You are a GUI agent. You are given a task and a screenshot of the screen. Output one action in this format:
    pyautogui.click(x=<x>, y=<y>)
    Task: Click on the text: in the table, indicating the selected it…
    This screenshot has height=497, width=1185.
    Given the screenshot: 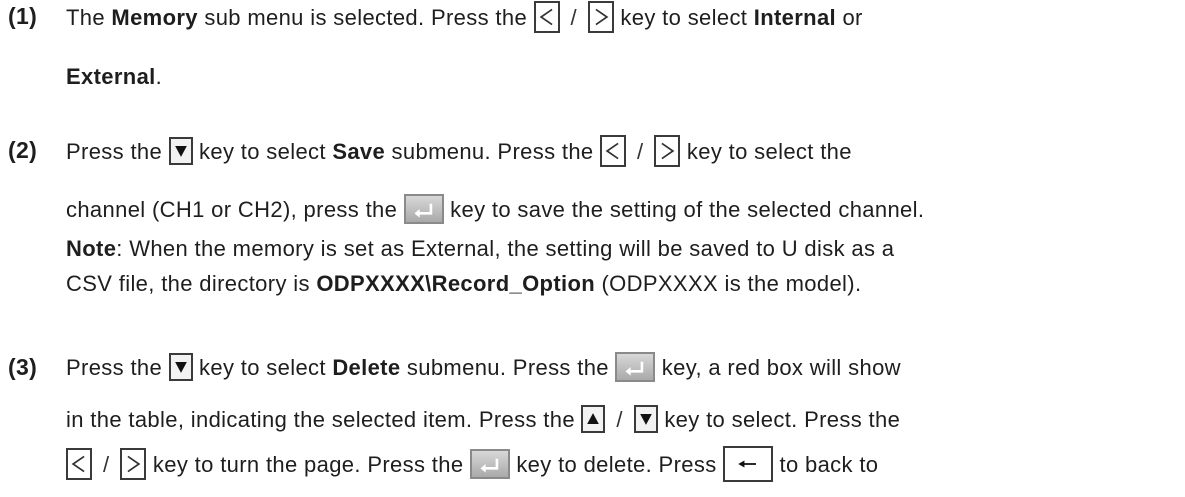 What is the action you would take?
    pyautogui.click(x=324, y=419)
    